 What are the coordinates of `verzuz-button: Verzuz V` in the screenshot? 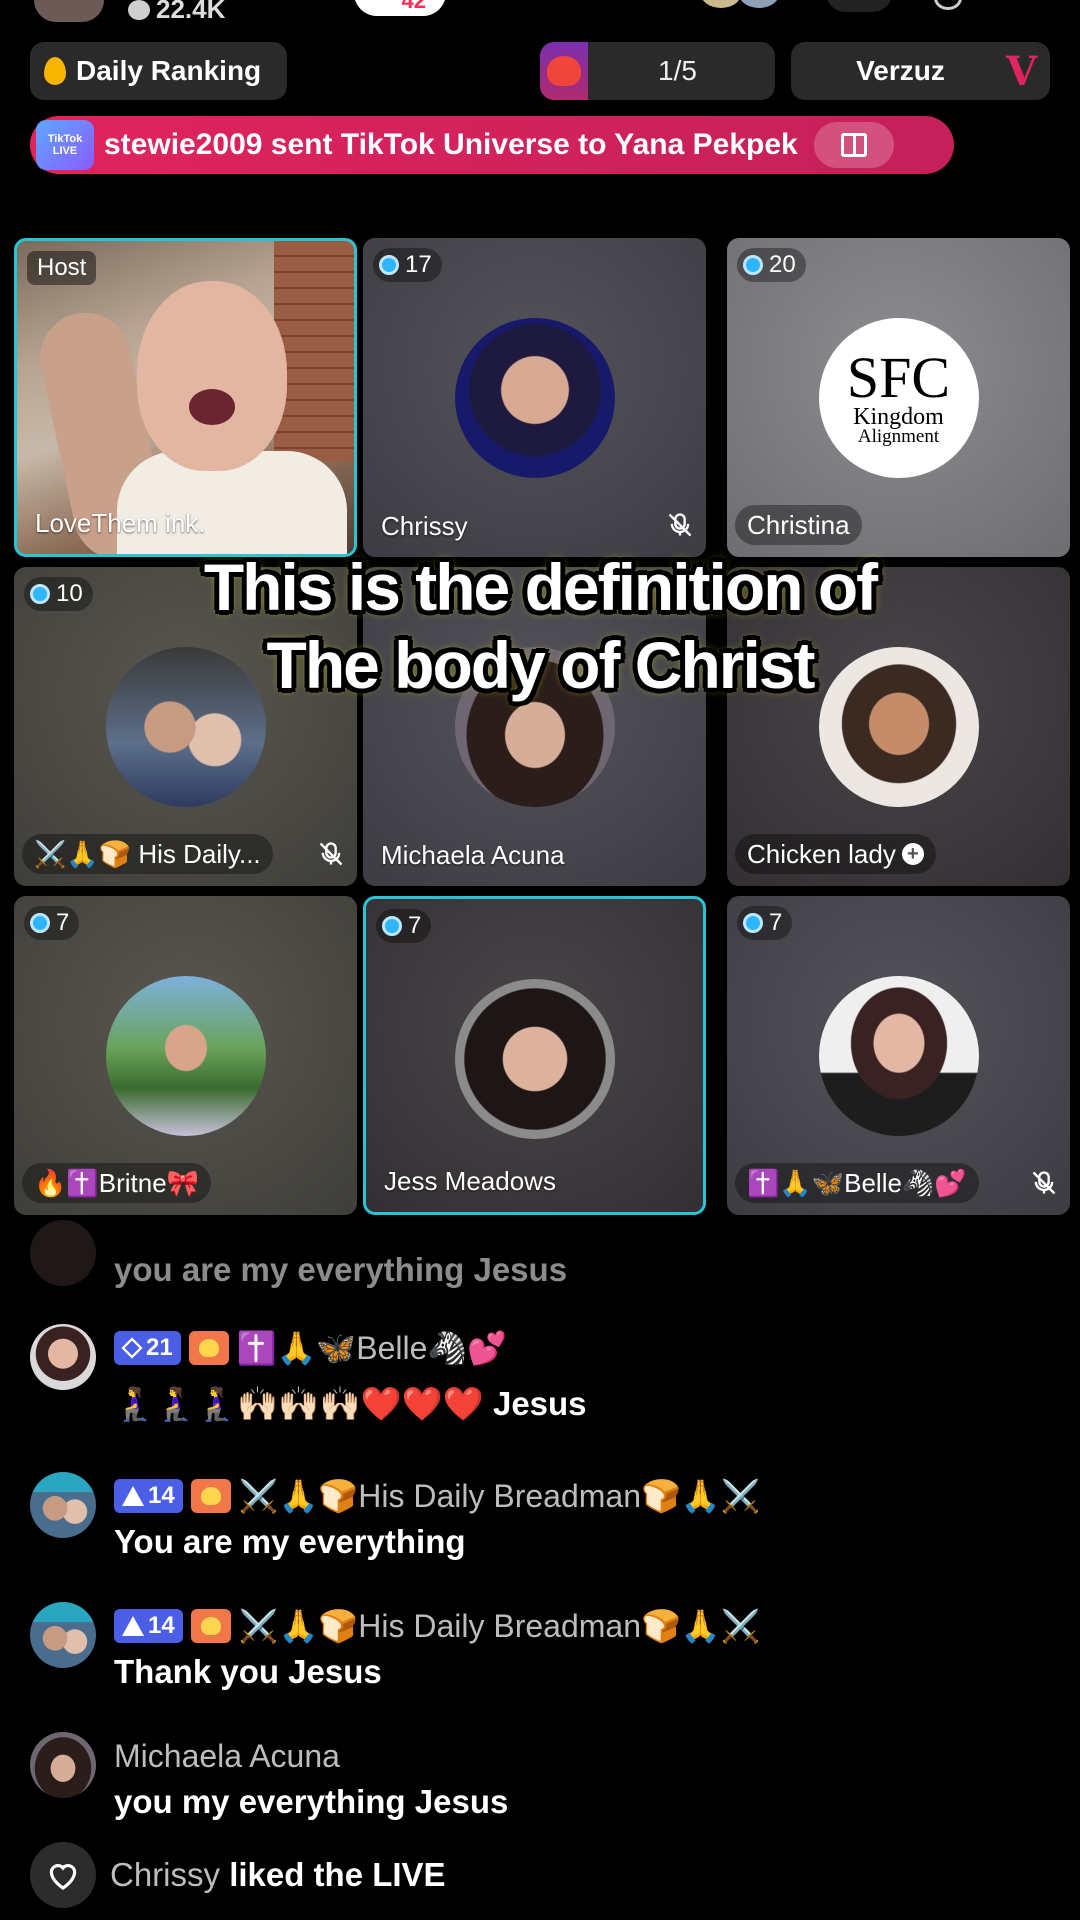 It's located at (920, 71).